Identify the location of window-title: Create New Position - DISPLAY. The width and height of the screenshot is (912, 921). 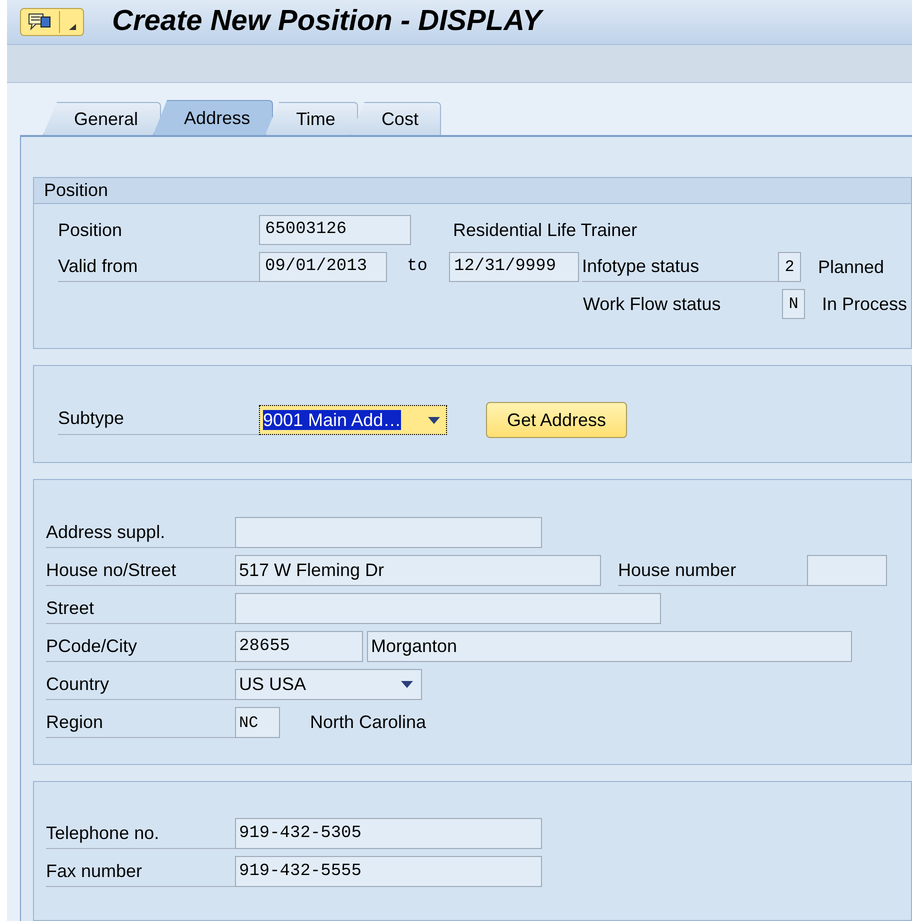
(327, 21).